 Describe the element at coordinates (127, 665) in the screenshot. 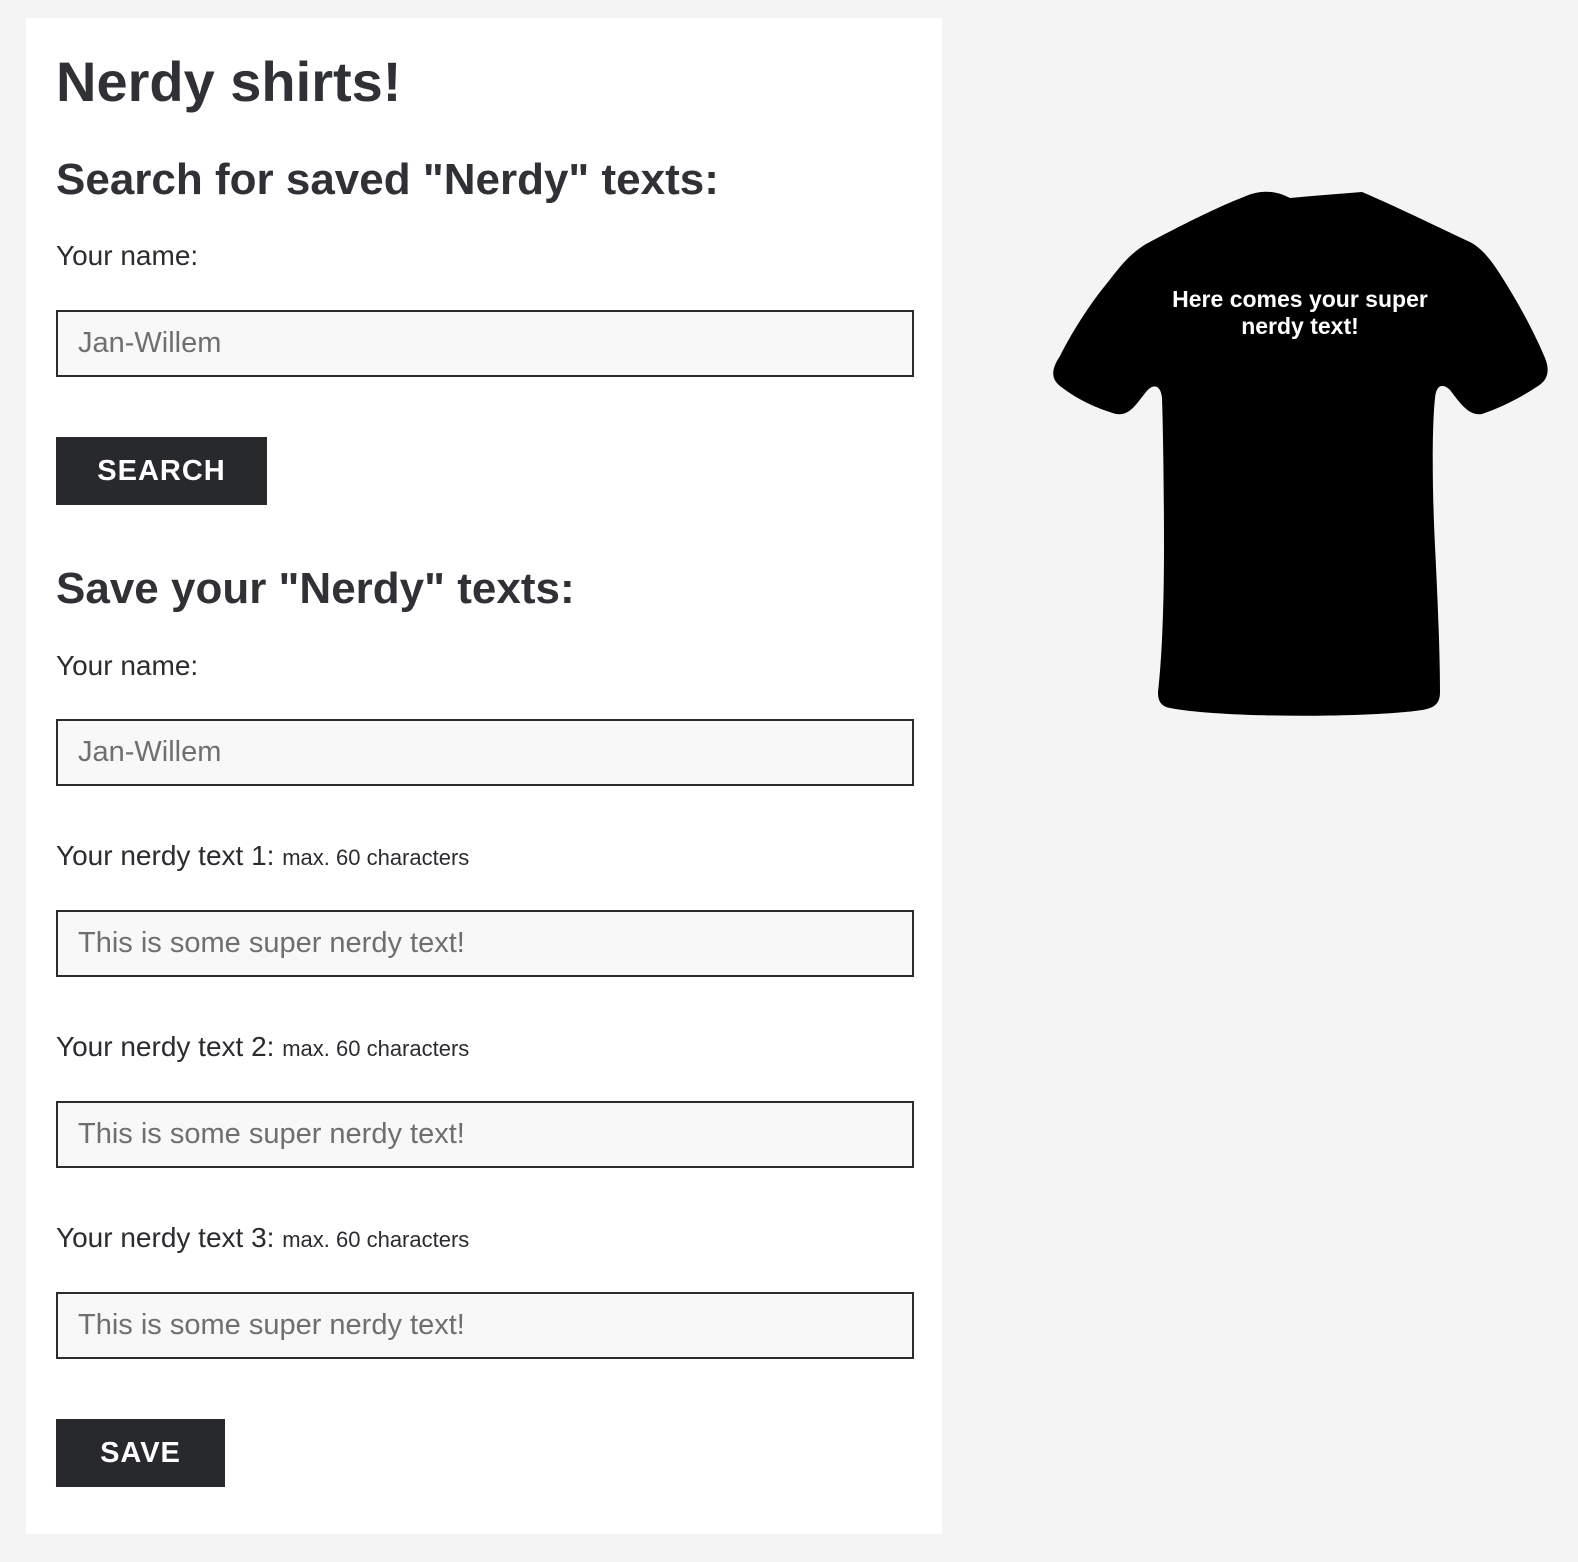

I see `save-name-label: Your name:` at that location.